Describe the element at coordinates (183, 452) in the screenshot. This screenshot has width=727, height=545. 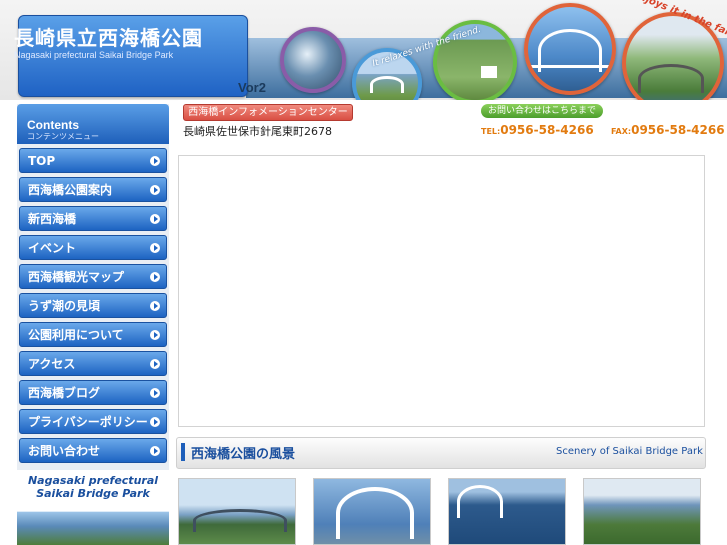
I see `scenery-accent-bar` at that location.